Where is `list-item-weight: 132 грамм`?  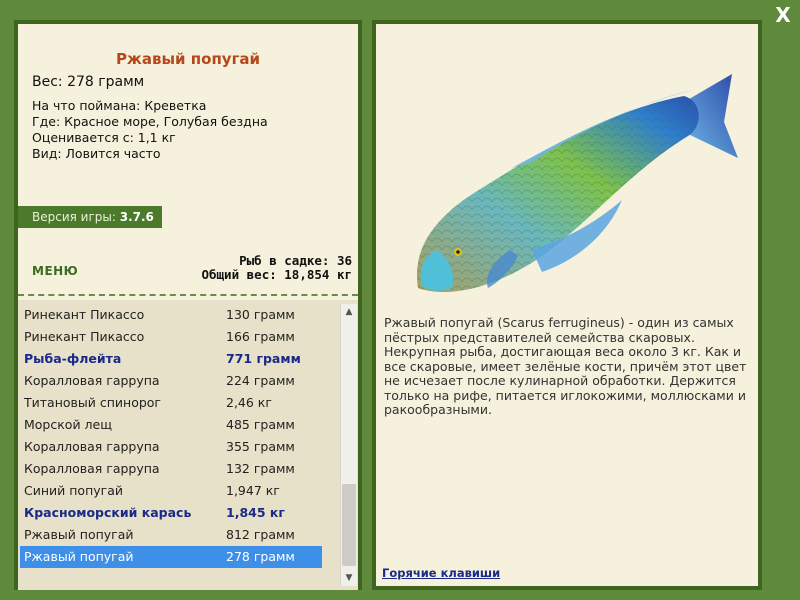
list-item-weight: 132 грамм is located at coordinates (260, 468).